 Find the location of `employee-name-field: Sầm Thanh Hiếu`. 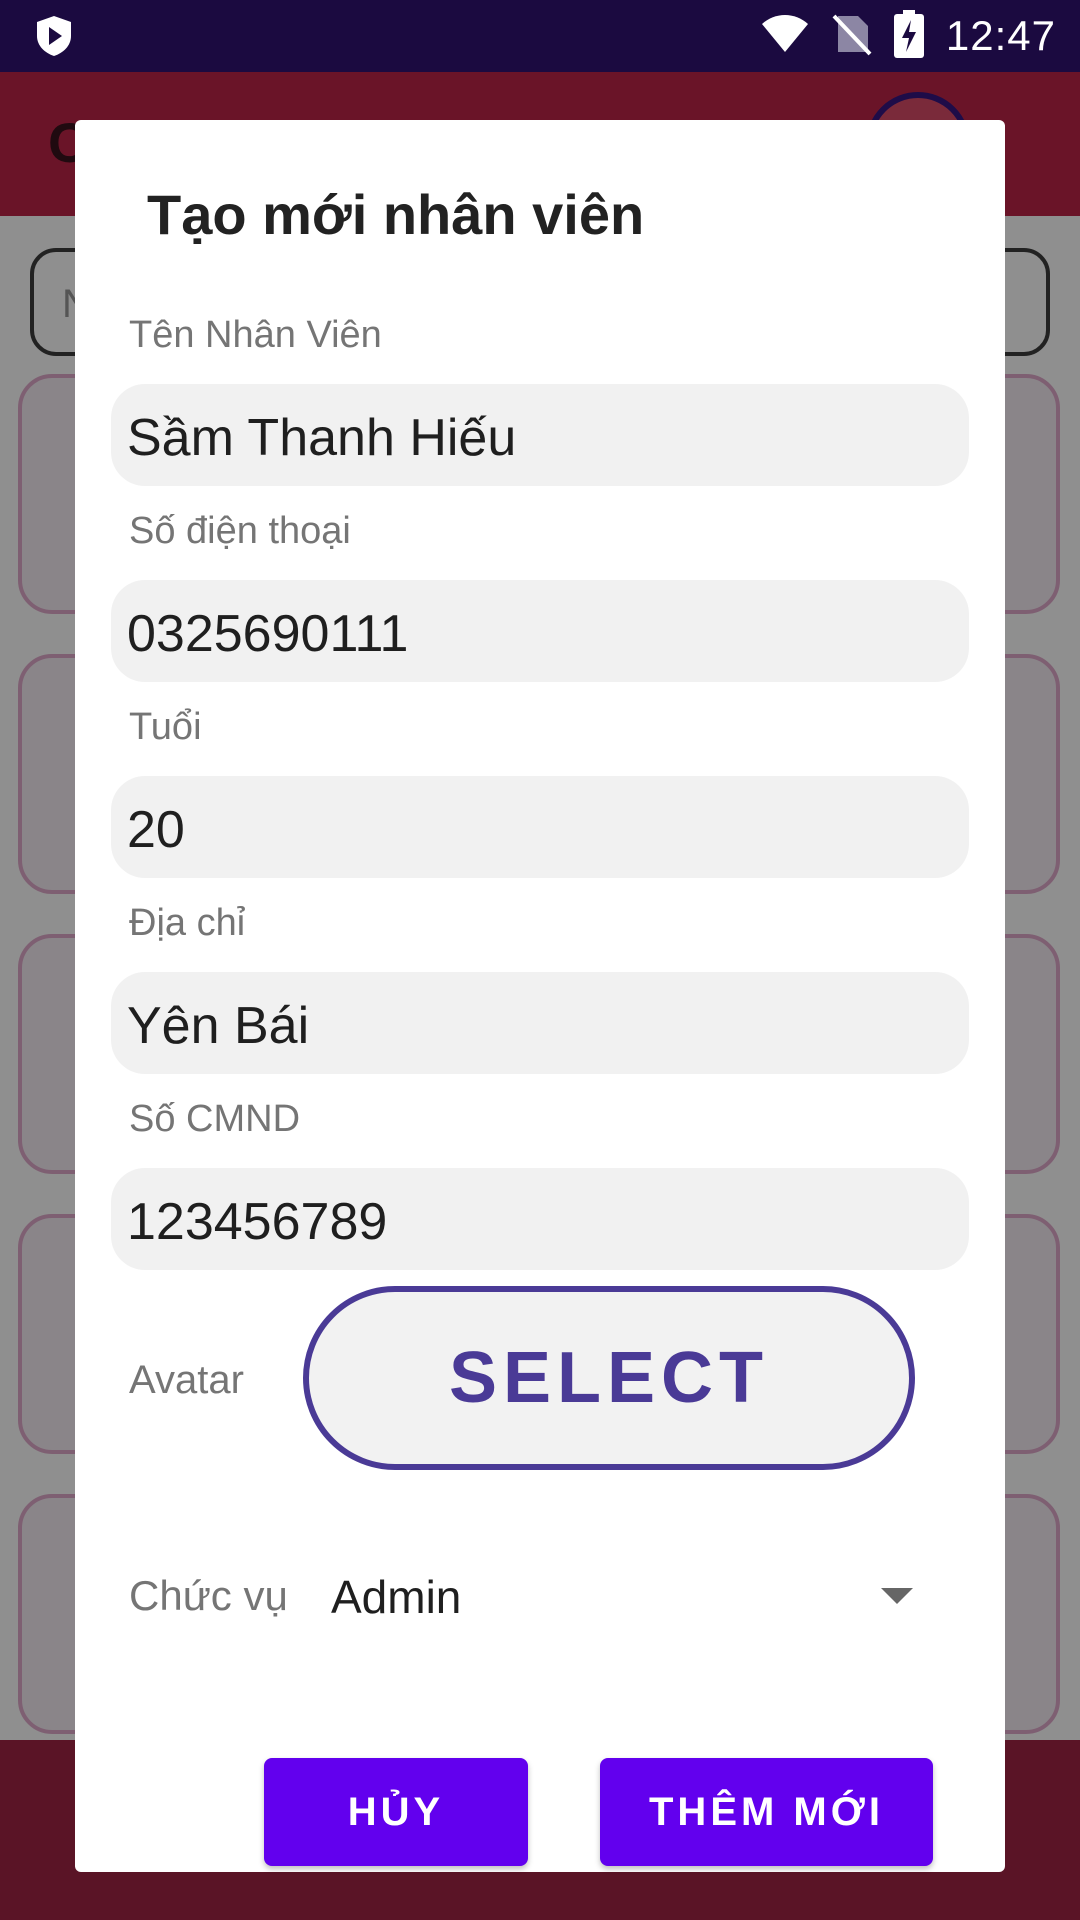

employee-name-field: Sầm Thanh Hiếu is located at coordinates (540, 435).